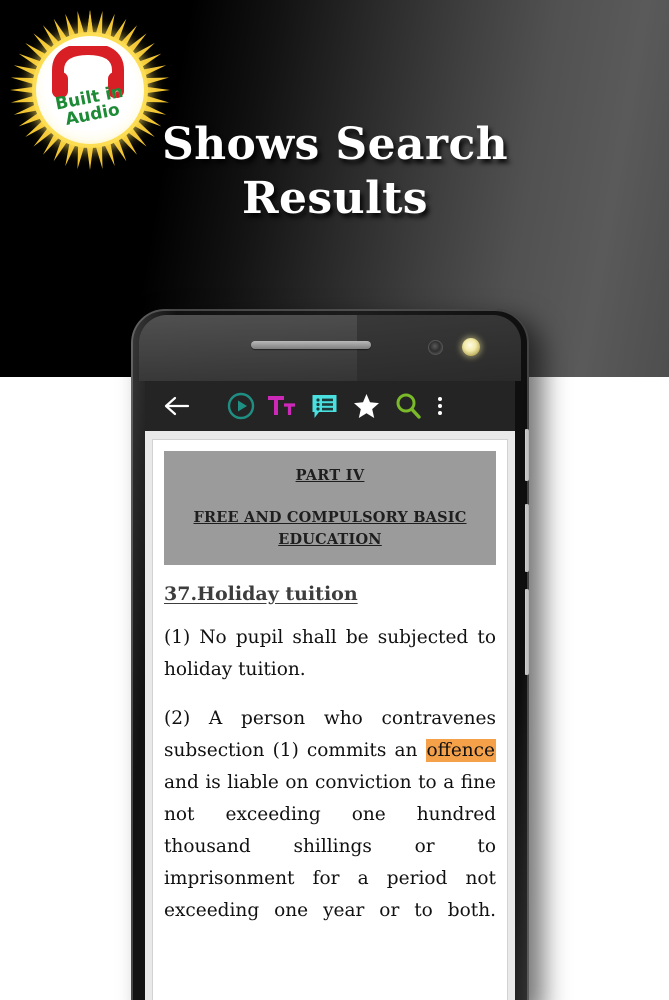  Describe the element at coordinates (330, 475) in the screenshot. I see `part-label: PART IV` at that location.